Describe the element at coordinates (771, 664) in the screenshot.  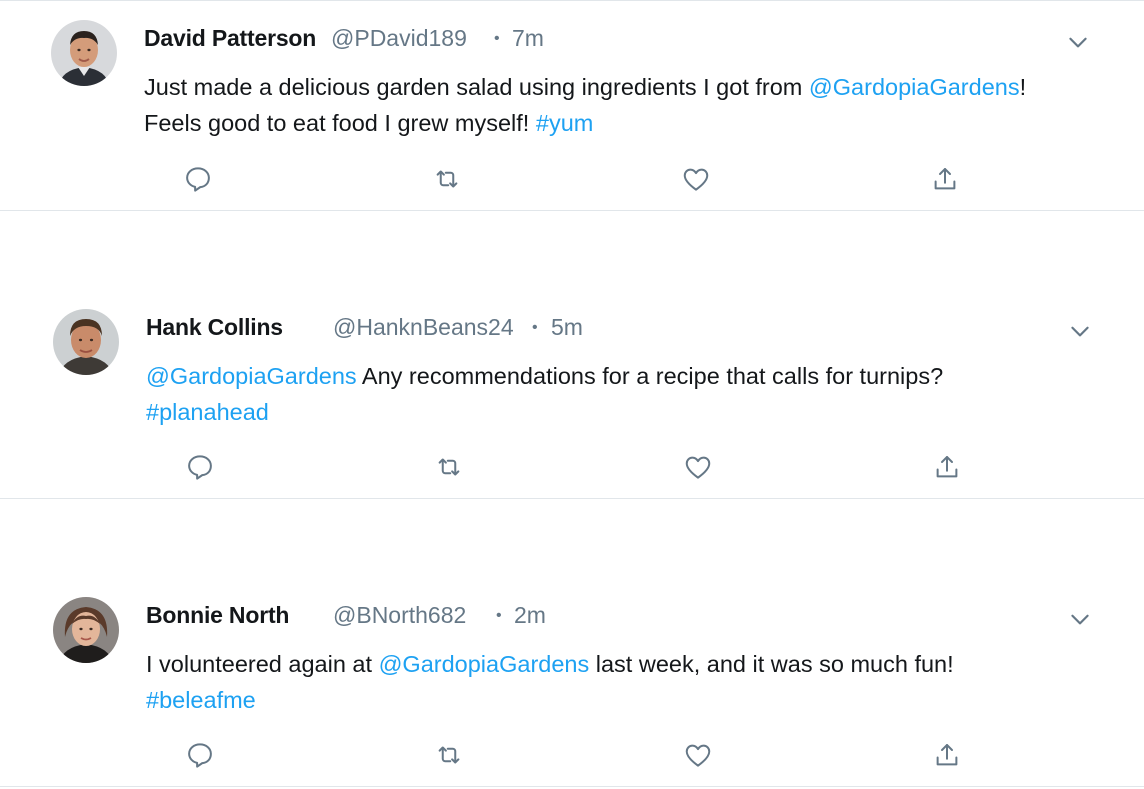
I see `tweet-text: last week, and it was so much fun!` at that location.